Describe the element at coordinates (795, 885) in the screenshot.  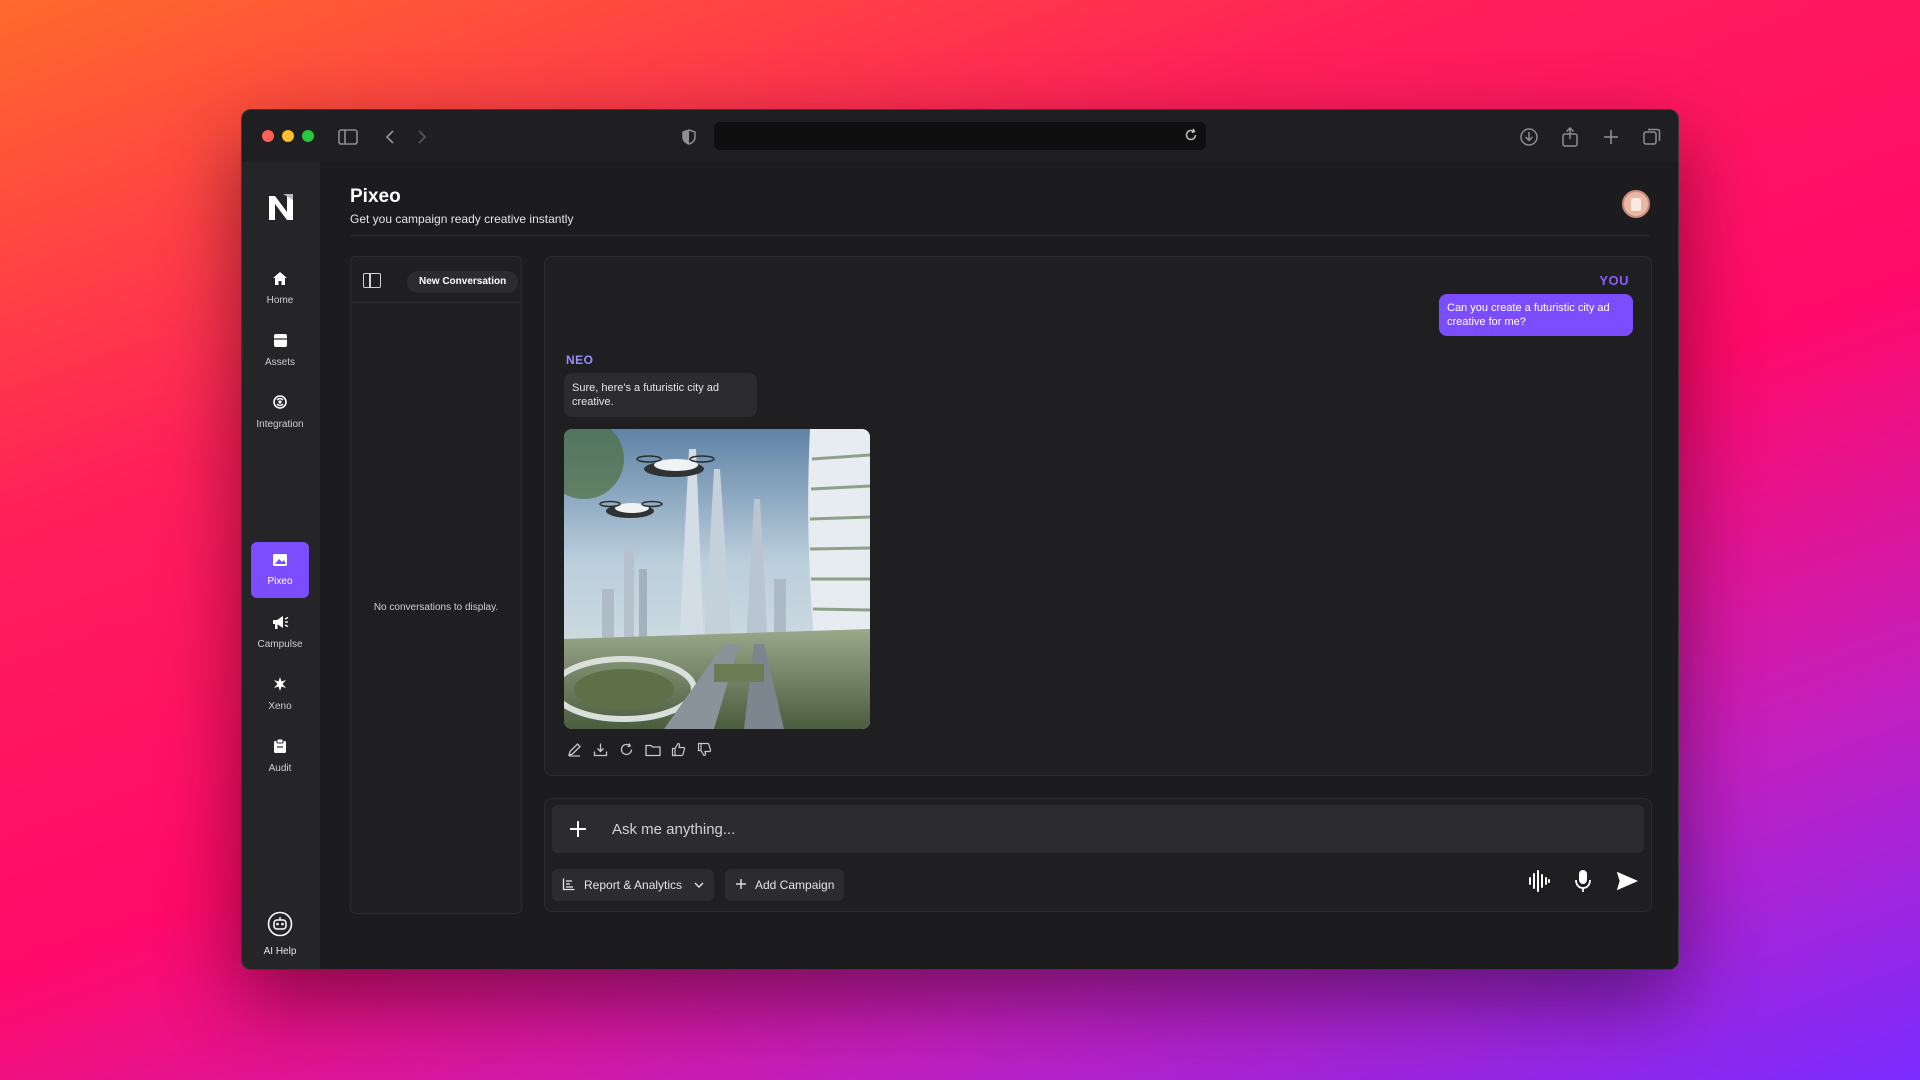
I see `add-campaign-label: Add Campaign` at that location.